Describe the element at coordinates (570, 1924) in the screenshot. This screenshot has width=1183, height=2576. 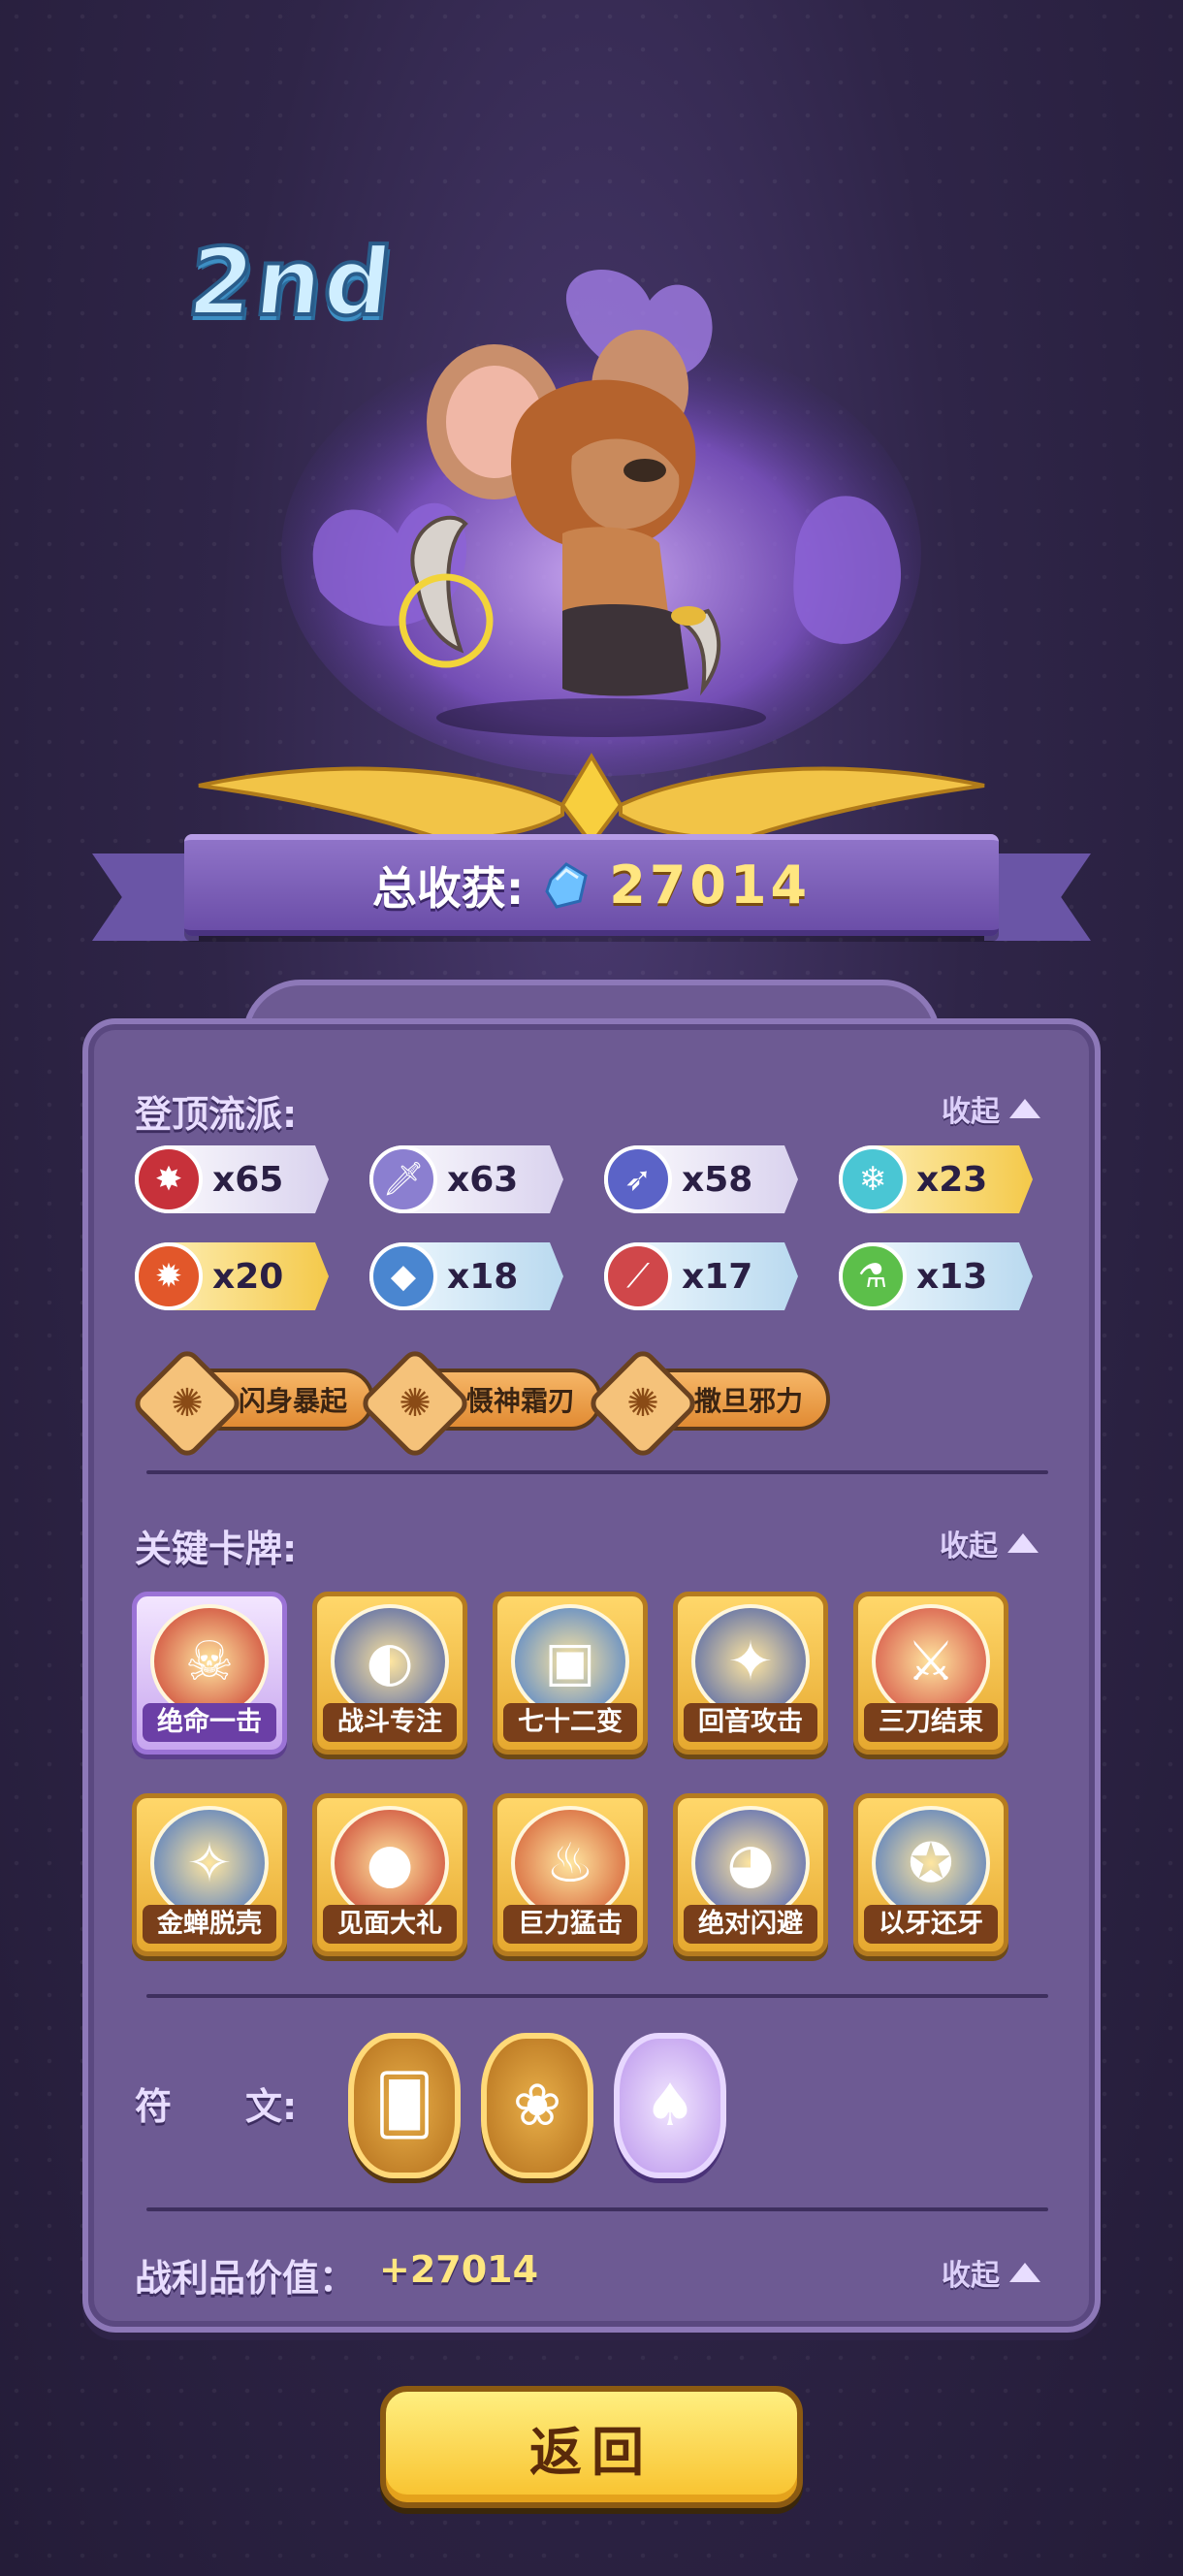
I see `card-name: 巨力猛击` at that location.